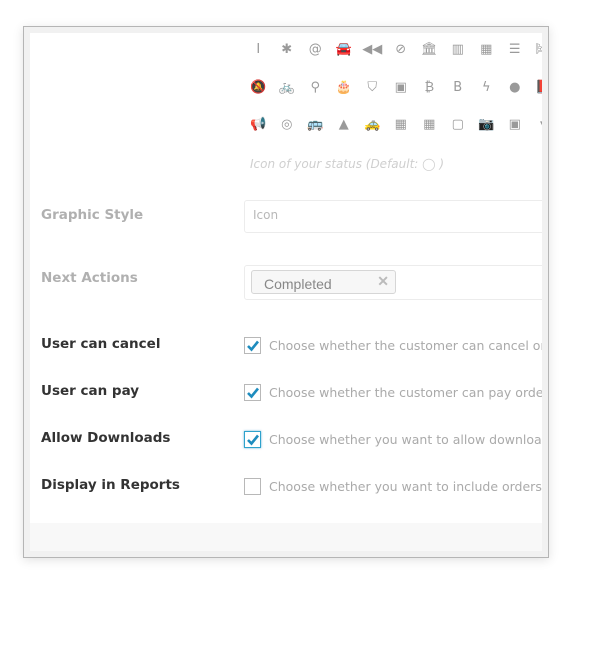 Image resolution: width=600 pixels, height=652 pixels. I want to click on icon-row: I✱@🚘◀◀⊘🏛▥▦☰🛏, so click(393, 51).